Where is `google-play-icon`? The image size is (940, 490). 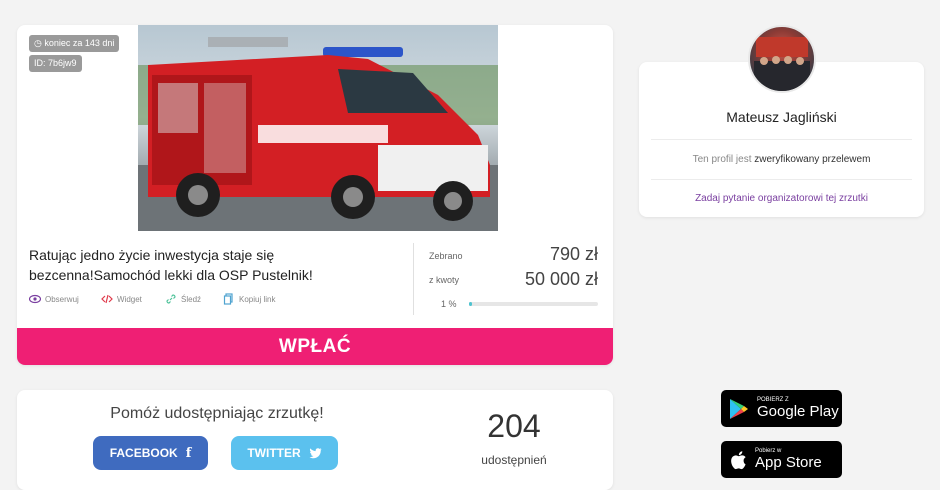 google-play-icon is located at coordinates (739, 408).